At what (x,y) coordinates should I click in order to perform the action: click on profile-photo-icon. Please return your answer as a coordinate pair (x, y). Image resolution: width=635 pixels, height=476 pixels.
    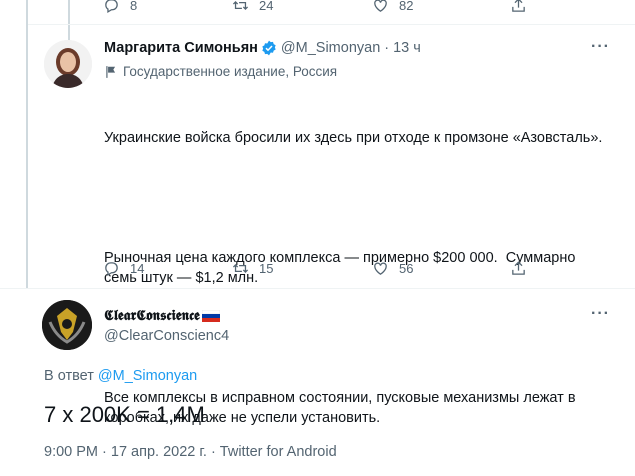
    Looking at the image, I should click on (68, 64).